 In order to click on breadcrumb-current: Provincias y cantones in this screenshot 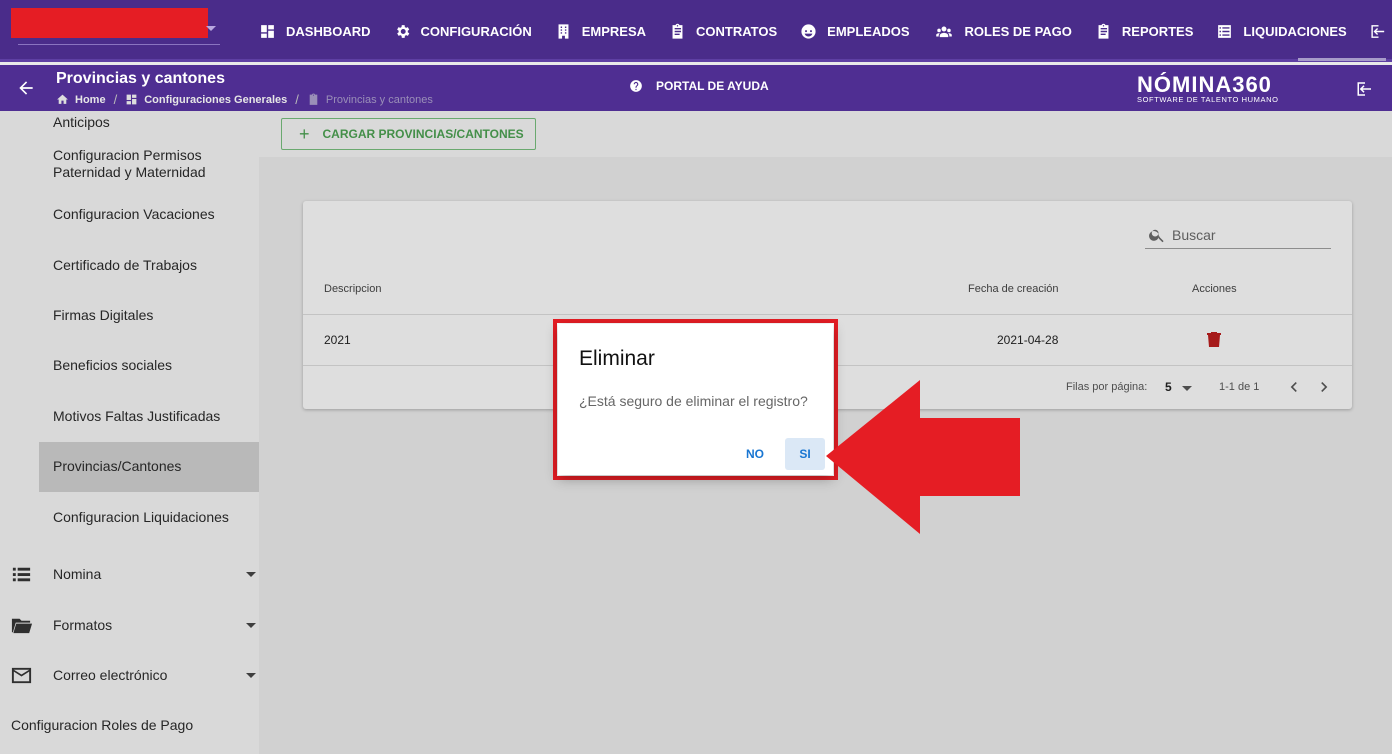, I will do `click(370, 99)`.